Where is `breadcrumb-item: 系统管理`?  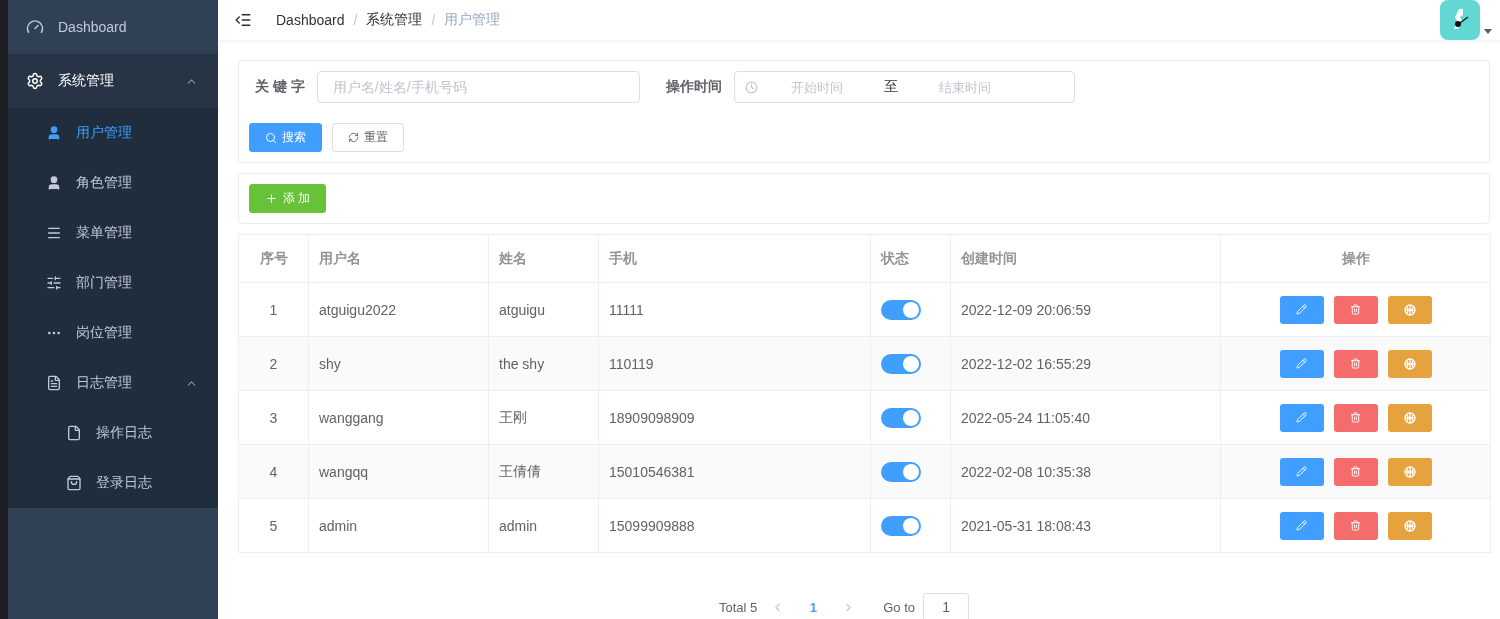
breadcrumb-item: 系统管理 is located at coordinates (394, 20).